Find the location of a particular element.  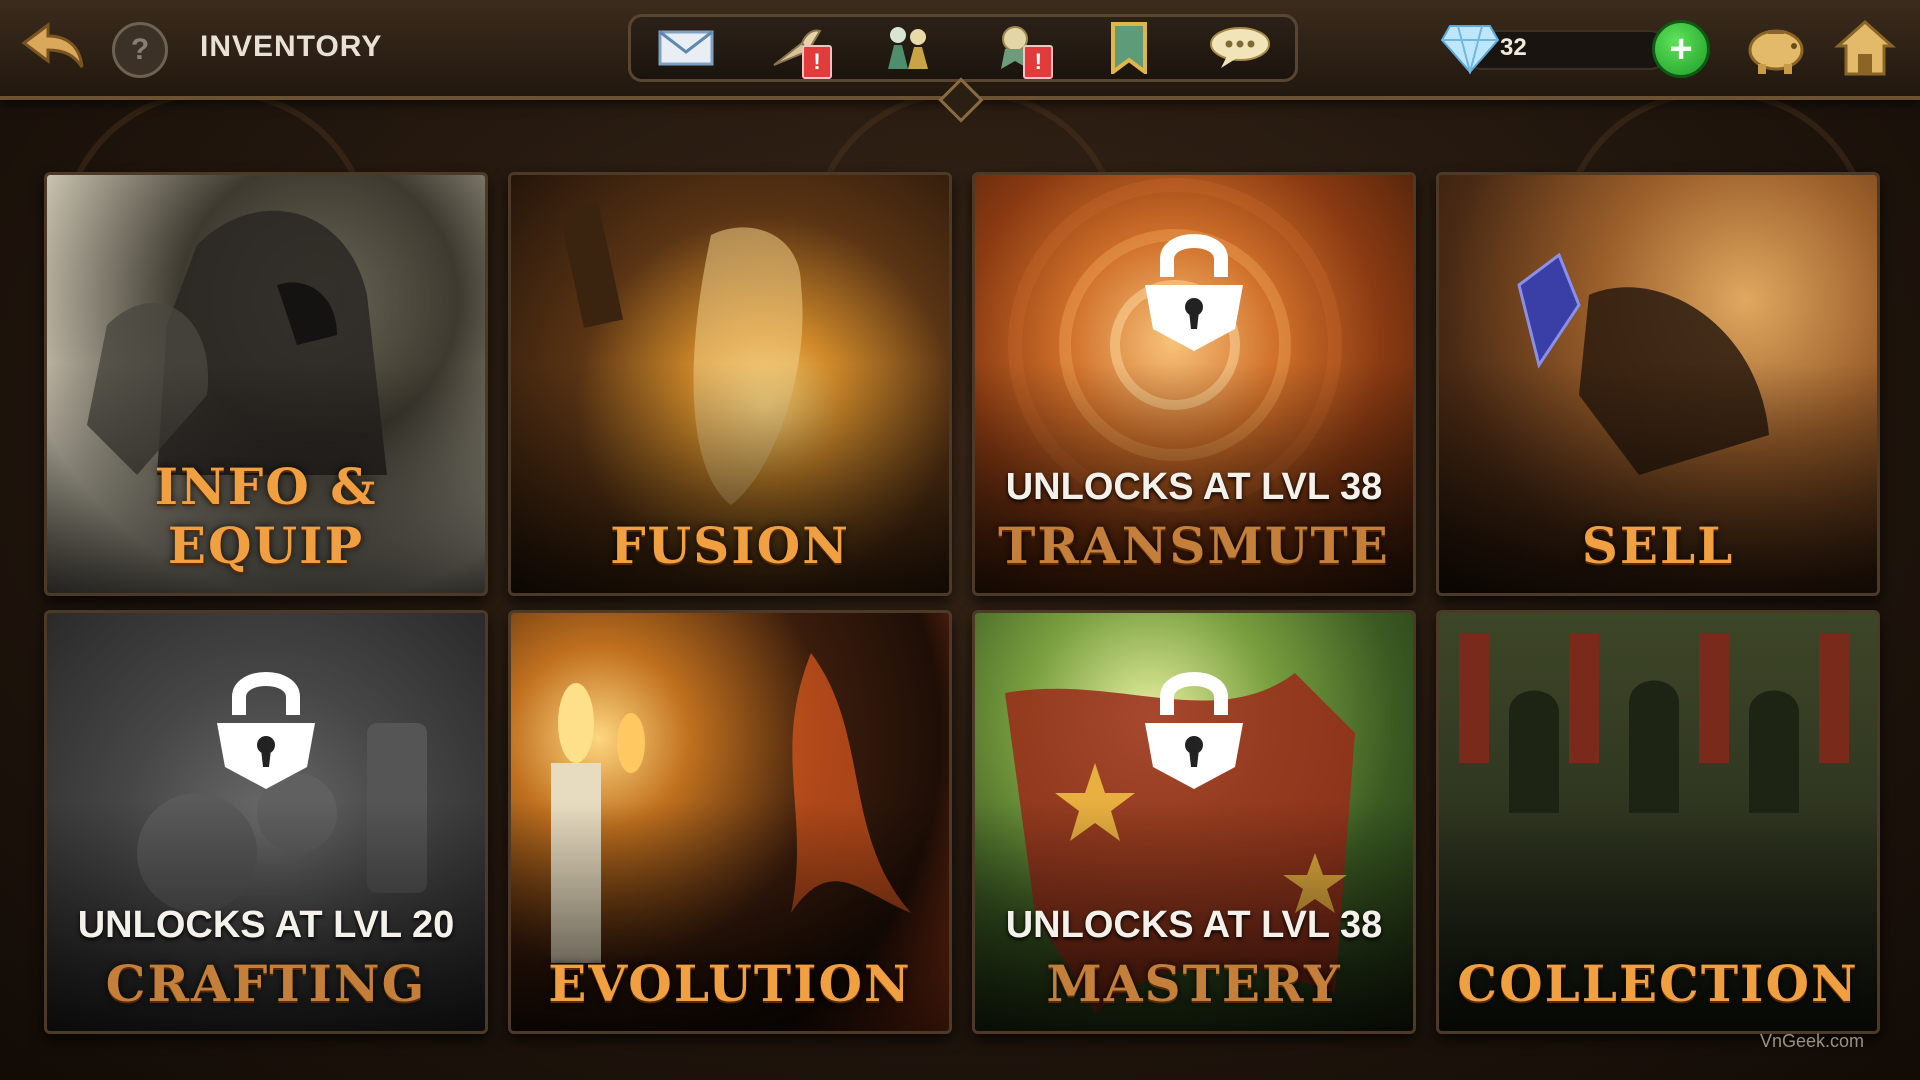

plus-icon: + is located at coordinates (1681, 48).